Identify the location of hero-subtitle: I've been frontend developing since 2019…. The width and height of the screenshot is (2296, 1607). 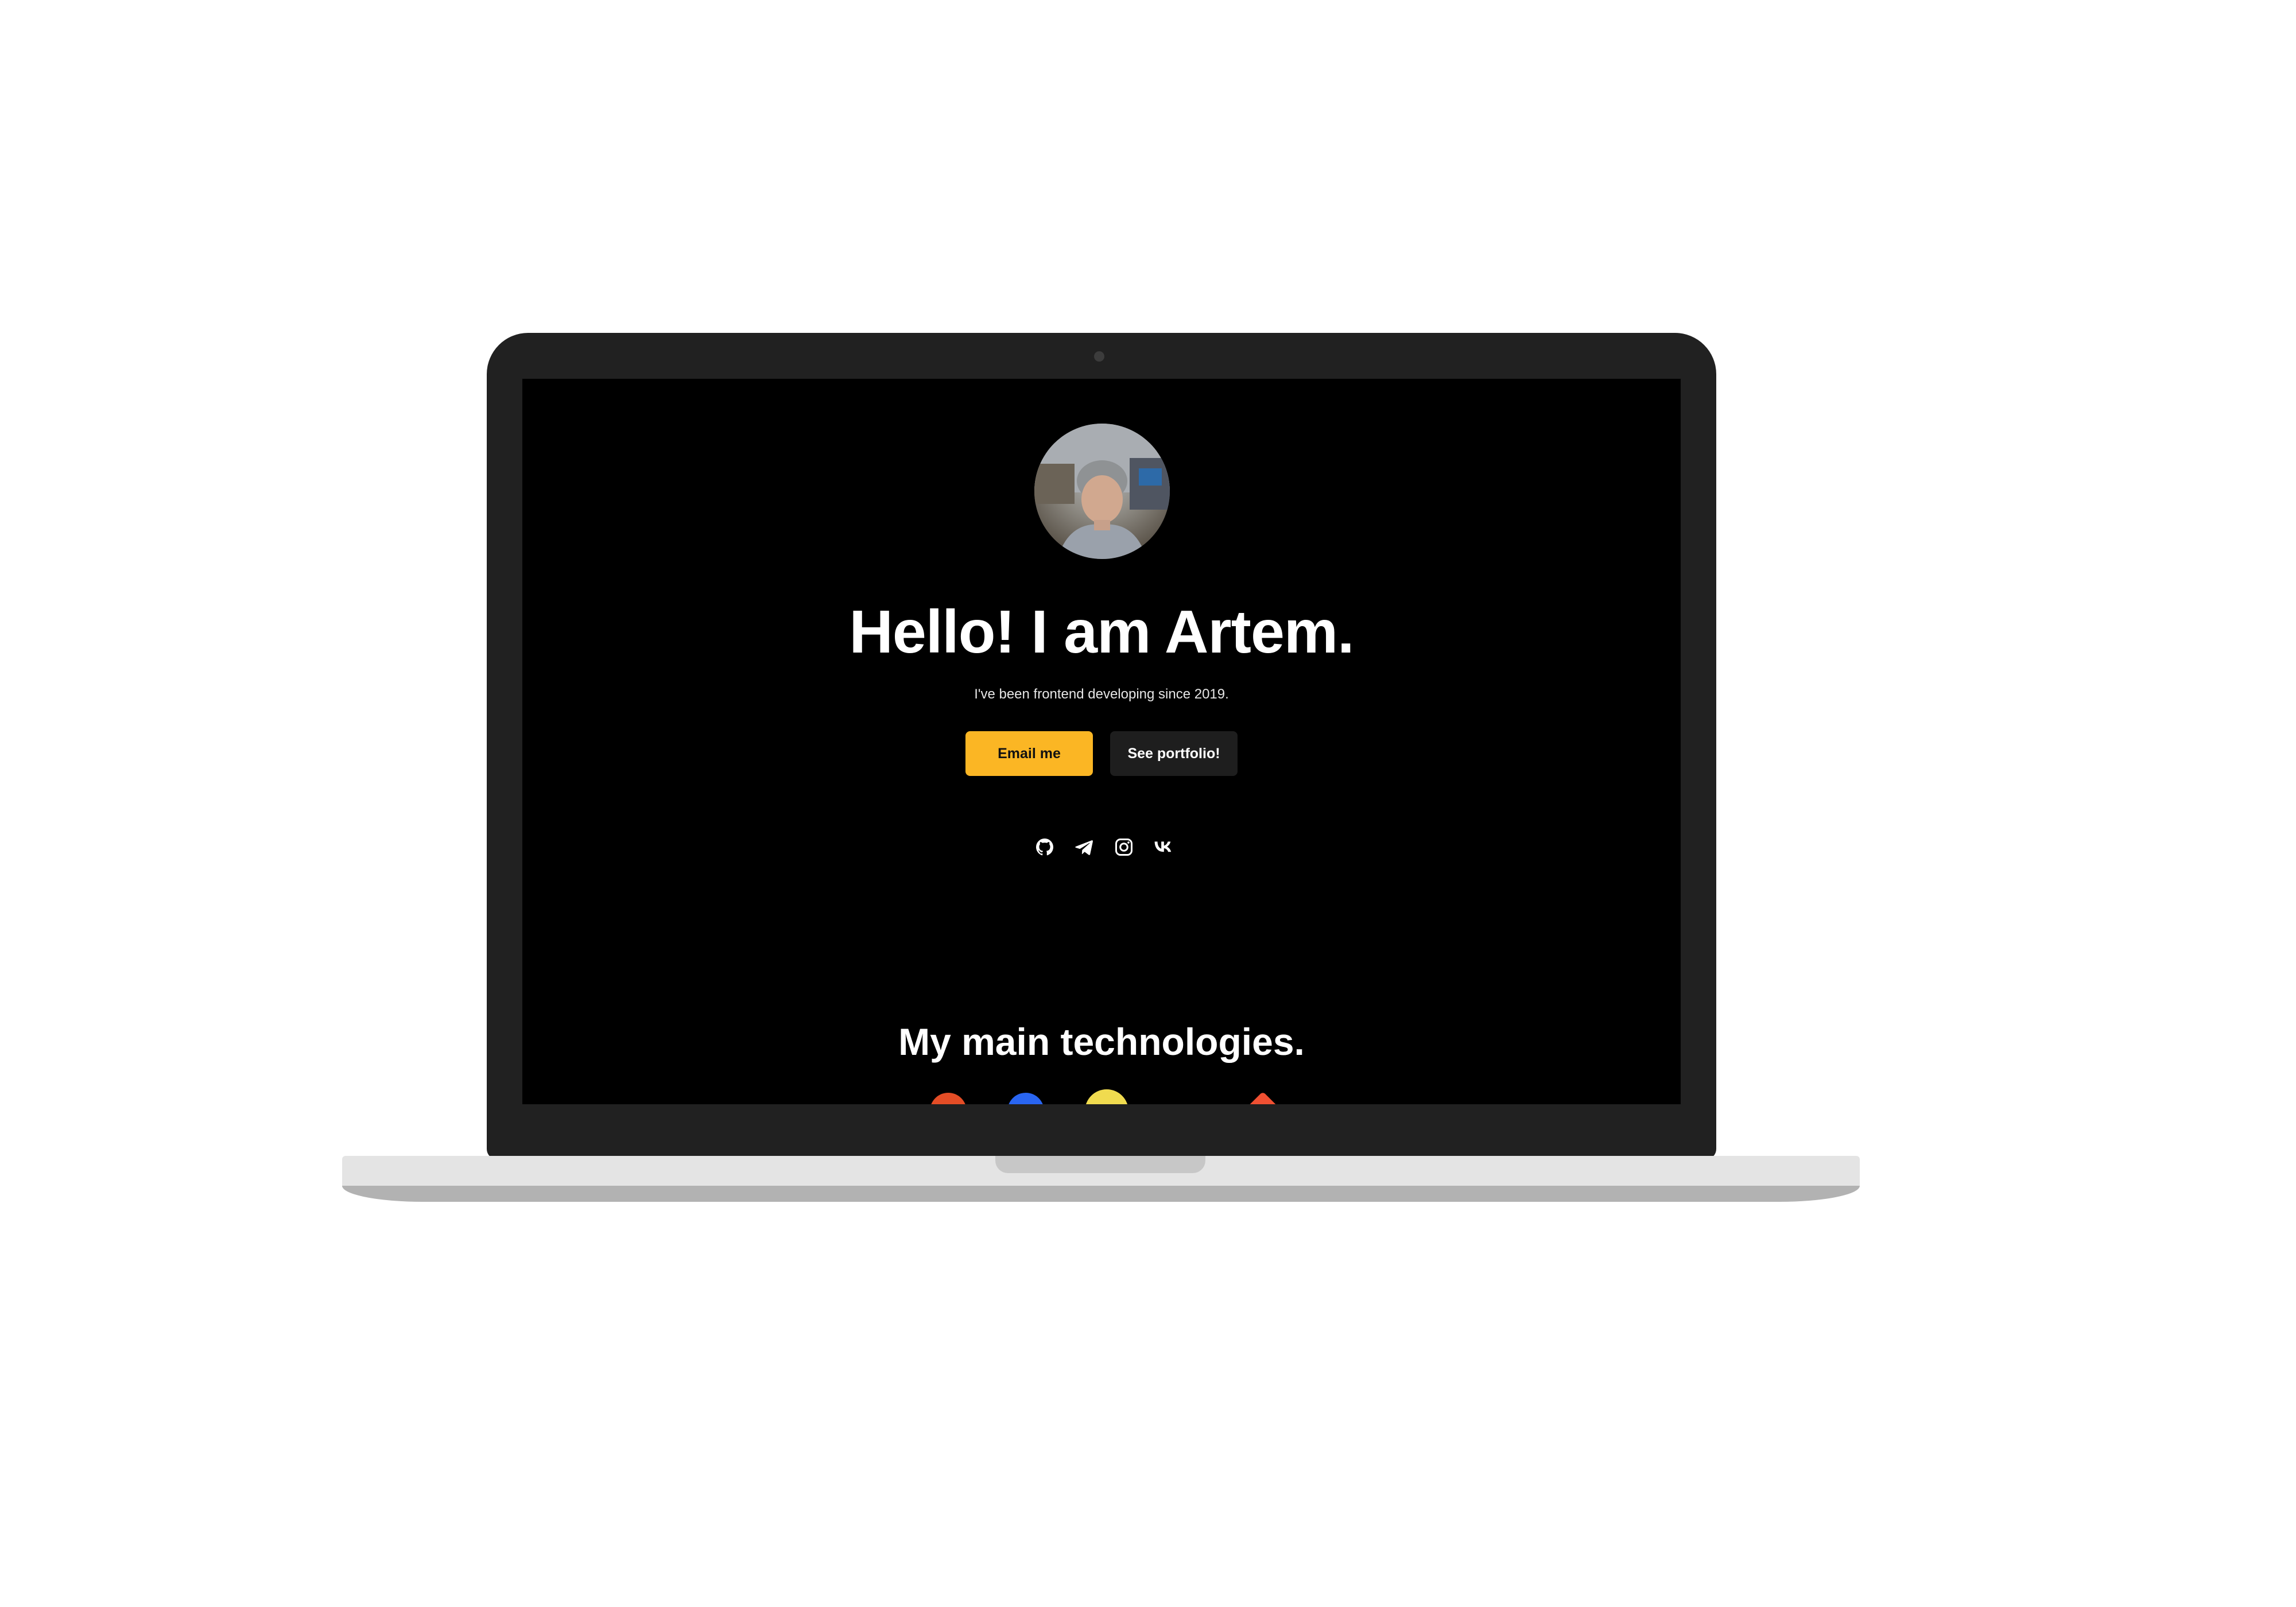
(1101, 694).